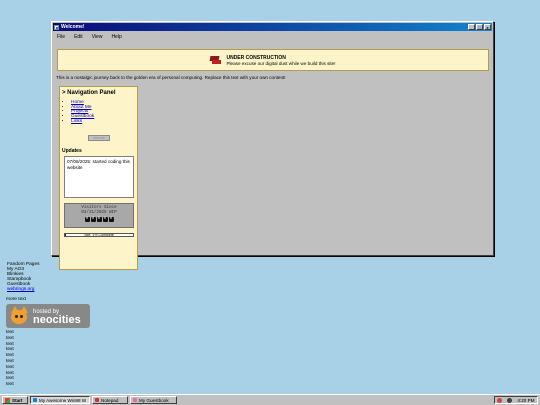 The height and width of the screenshot is (405, 540). I want to click on start-label: Start, so click(17, 400).